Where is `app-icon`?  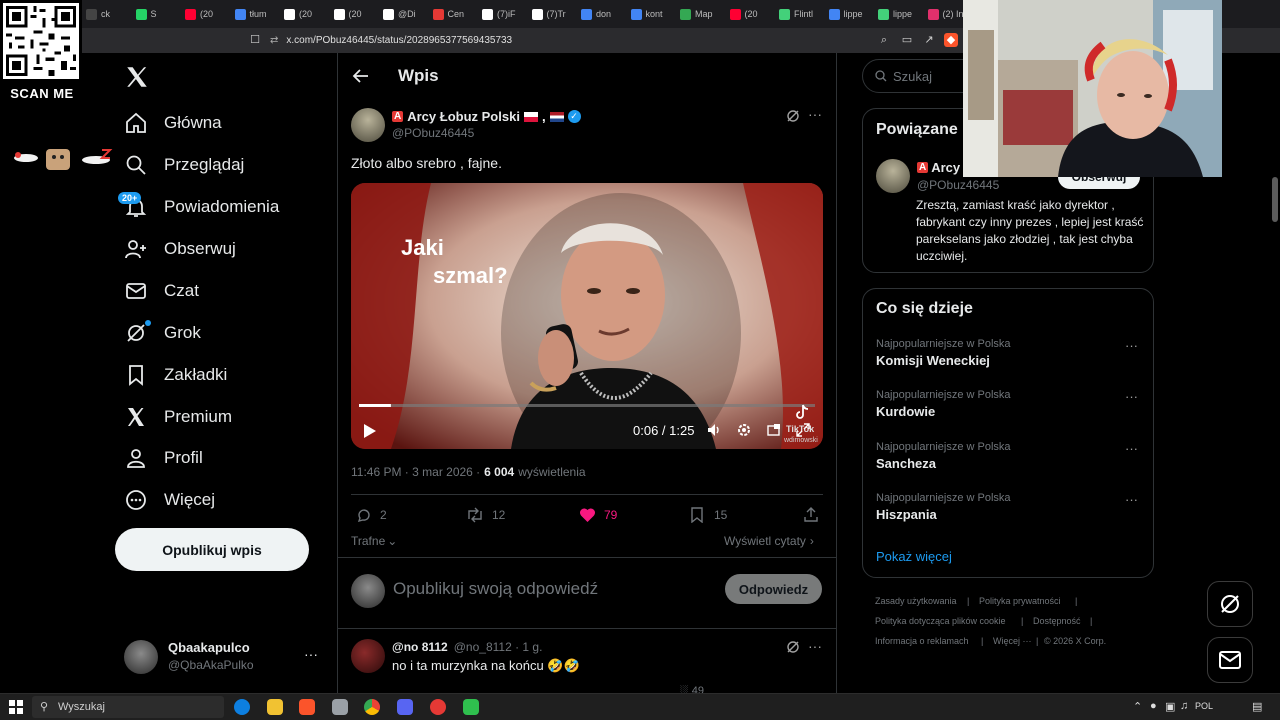
app-icon is located at coordinates (340, 707).